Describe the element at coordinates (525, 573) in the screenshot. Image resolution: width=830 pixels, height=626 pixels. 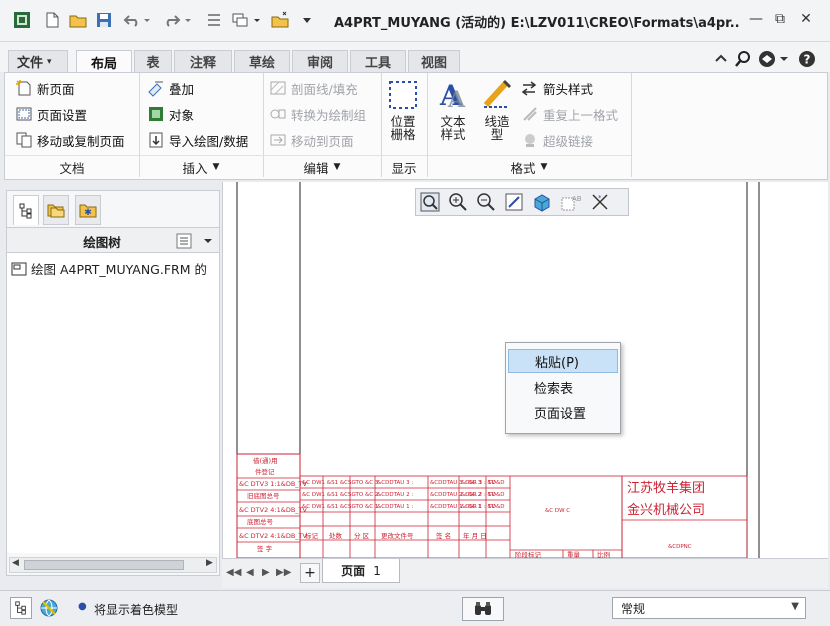
I see `page-bar: ◀◀ ◀ ▶ ▶▶ + 页面 1` at that location.